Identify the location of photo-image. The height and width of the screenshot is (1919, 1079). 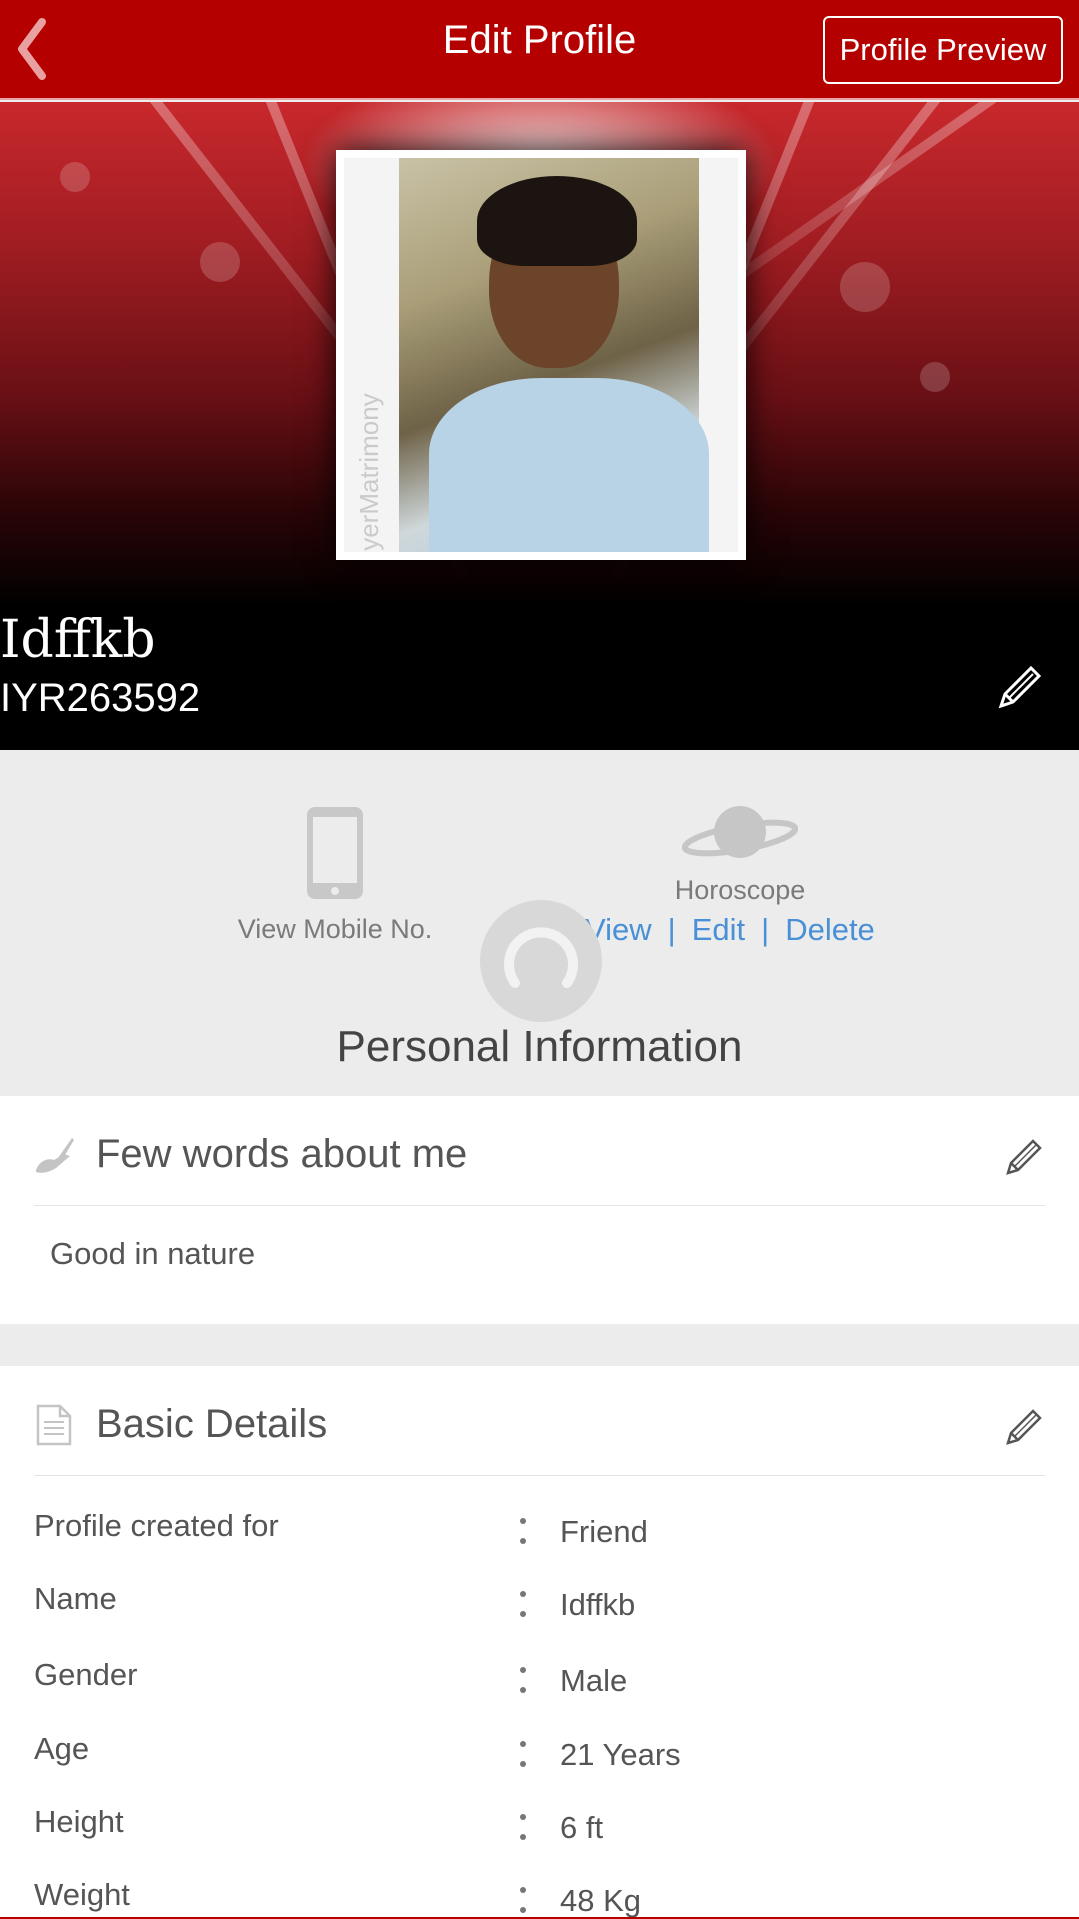
(554, 355).